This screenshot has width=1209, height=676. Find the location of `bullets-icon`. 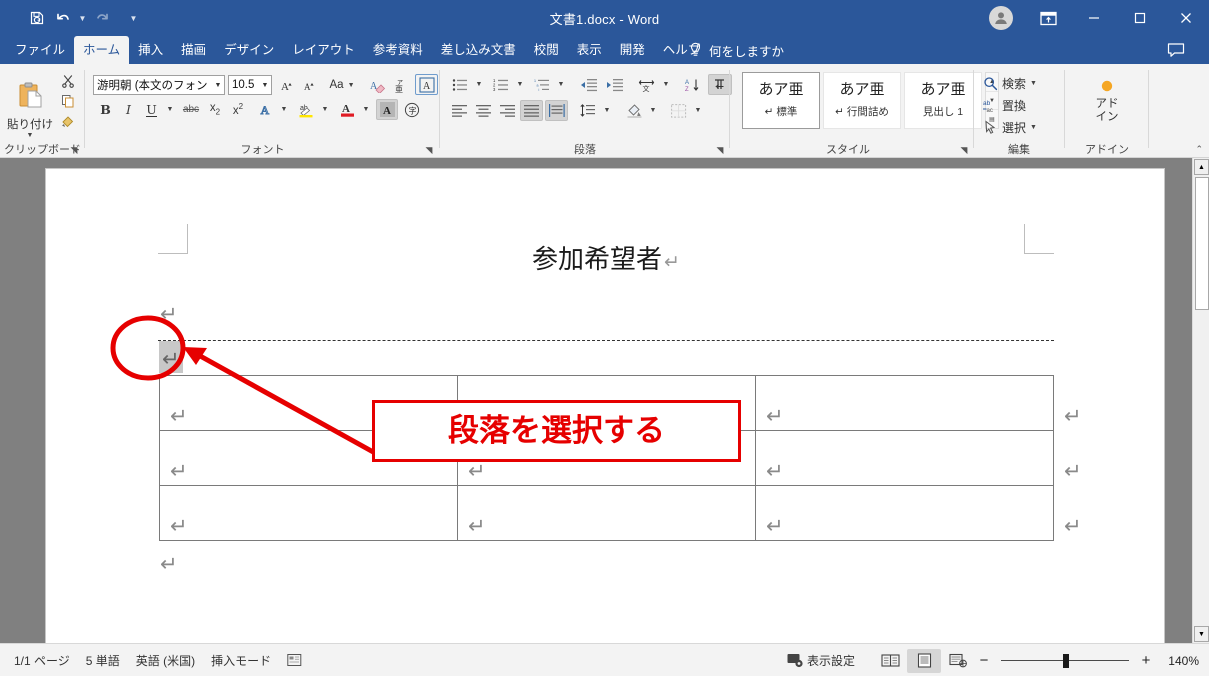

bullets-icon is located at coordinates (460, 84).